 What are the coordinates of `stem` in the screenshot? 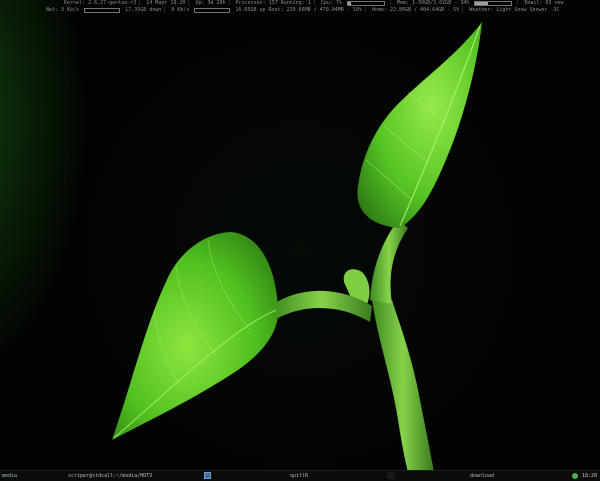 It's located at (403, 386).